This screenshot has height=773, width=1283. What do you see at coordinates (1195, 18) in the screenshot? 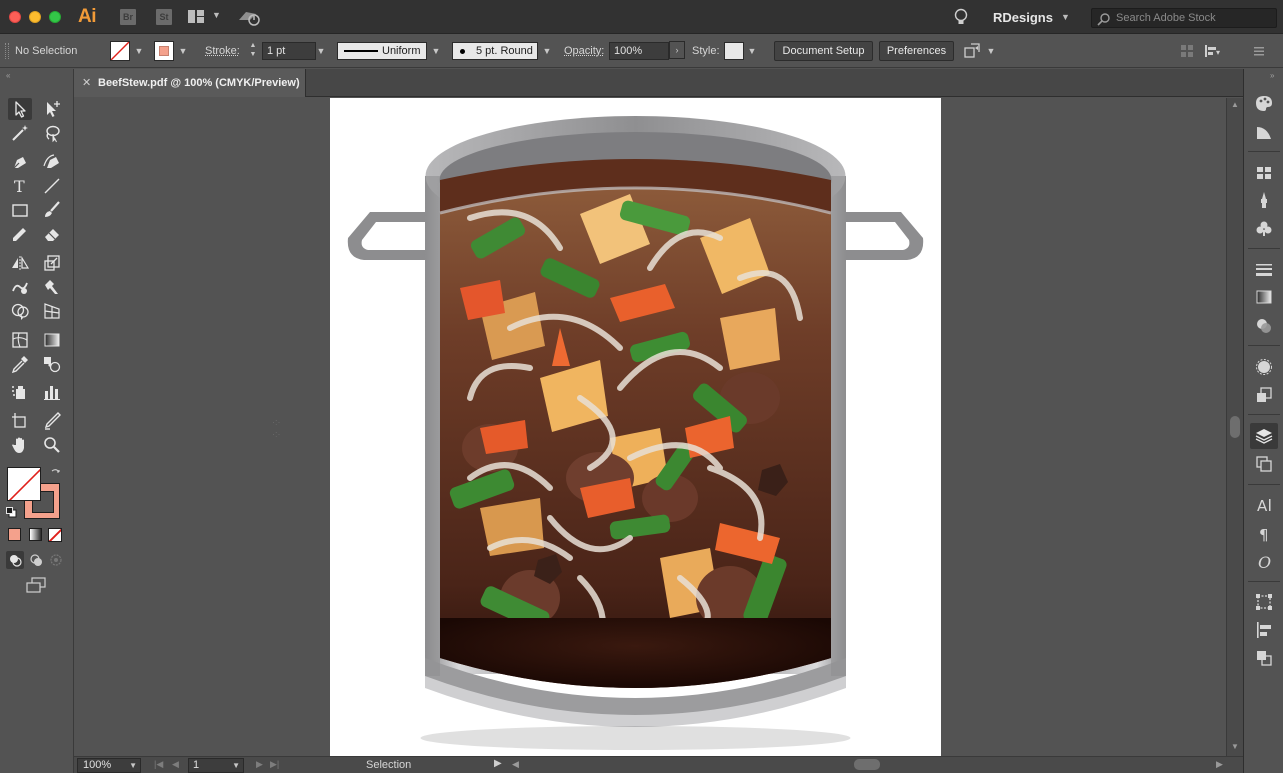
I see `stock-search-input` at bounding box center [1195, 18].